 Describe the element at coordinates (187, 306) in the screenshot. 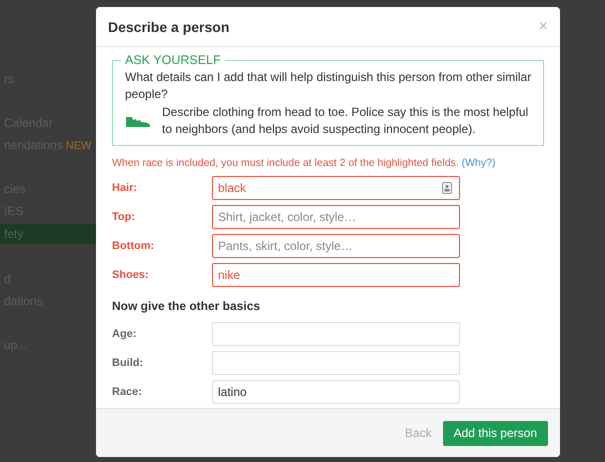

I see `section-heading: Now give the other basics` at that location.